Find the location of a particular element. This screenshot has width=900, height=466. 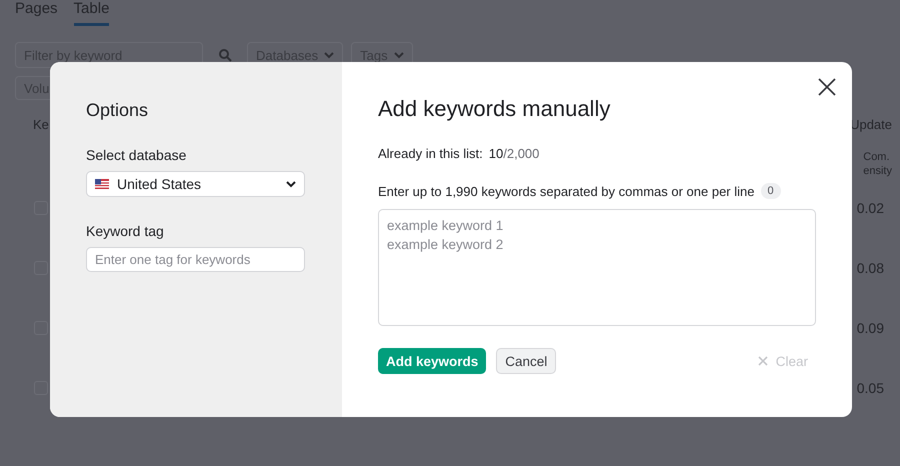

keyword-count-badge: 0 is located at coordinates (770, 191).